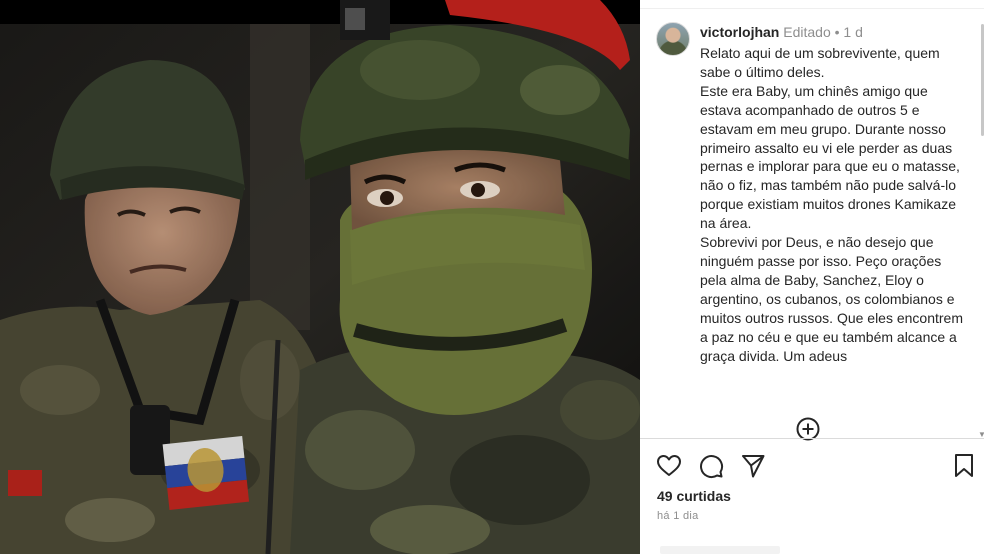  I want to click on save-button, so click(964, 466).